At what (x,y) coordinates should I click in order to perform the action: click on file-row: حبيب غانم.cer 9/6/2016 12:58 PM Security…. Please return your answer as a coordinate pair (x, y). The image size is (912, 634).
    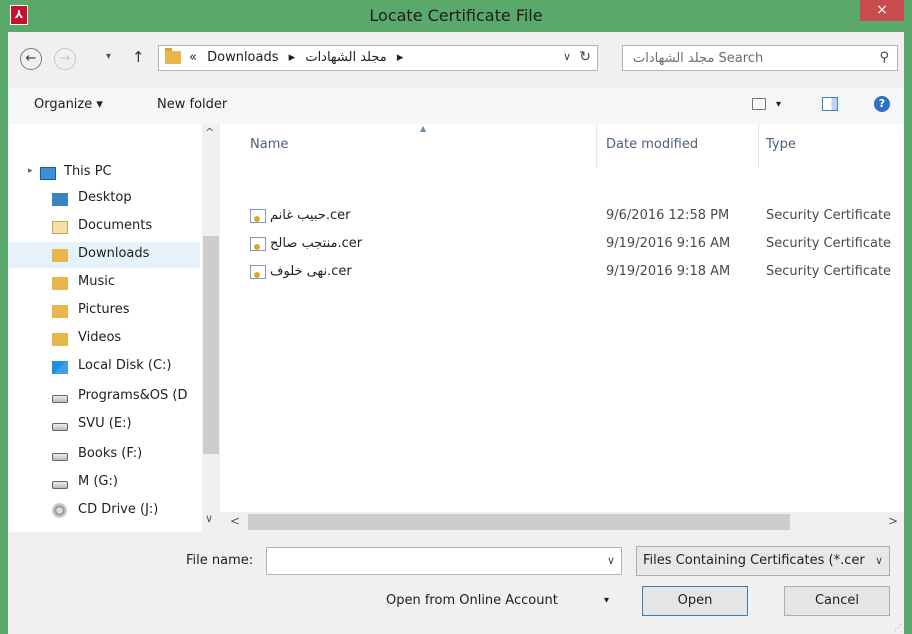
    Looking at the image, I should click on (562, 217).